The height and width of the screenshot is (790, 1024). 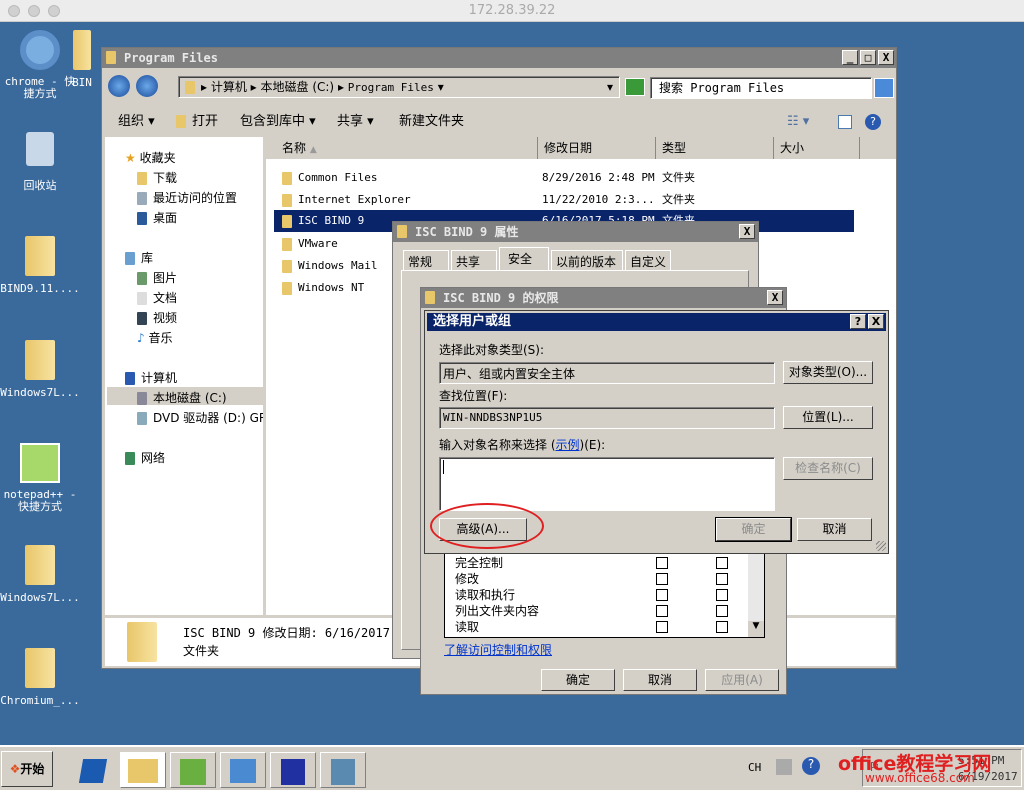 What do you see at coordinates (27, 769) in the screenshot?
I see `start-button: ❖开始` at bounding box center [27, 769].